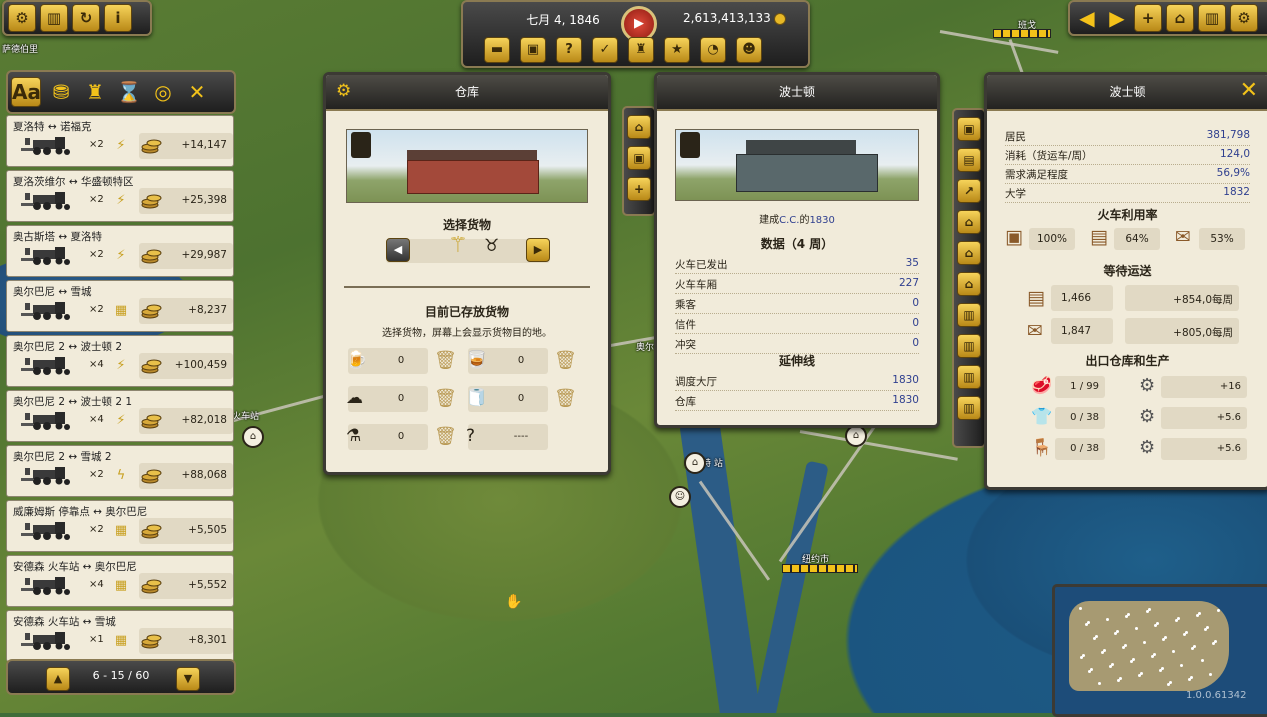 This screenshot has width=1267, height=717. Describe the element at coordinates (969, 191) in the screenshot. I see `strip-chart-icon: ↗` at that location.